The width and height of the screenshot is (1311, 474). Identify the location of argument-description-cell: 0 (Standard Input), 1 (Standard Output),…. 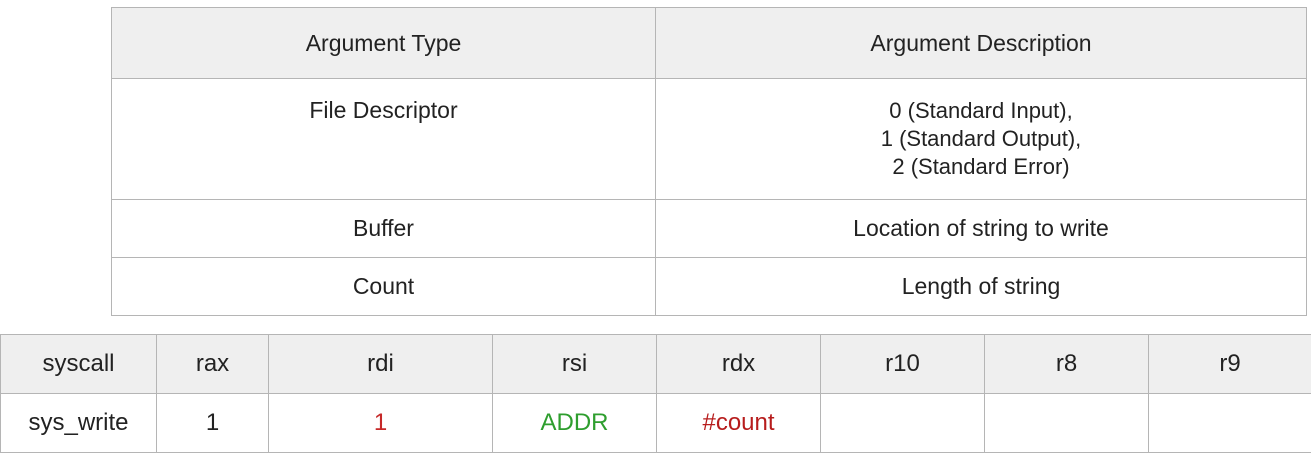
(981, 139).